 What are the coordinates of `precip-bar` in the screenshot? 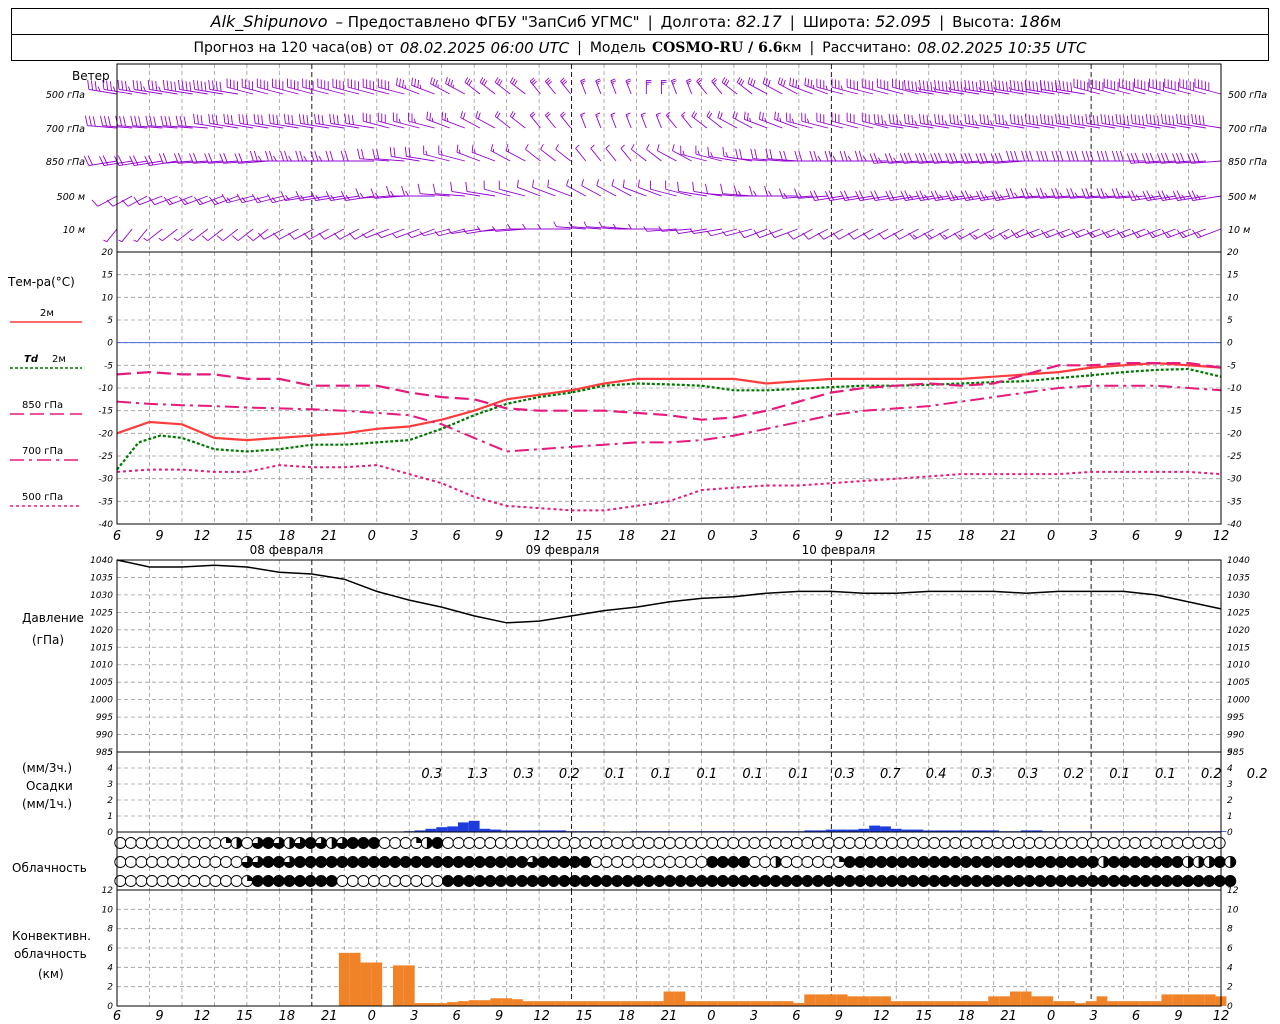 It's located at (452, 829).